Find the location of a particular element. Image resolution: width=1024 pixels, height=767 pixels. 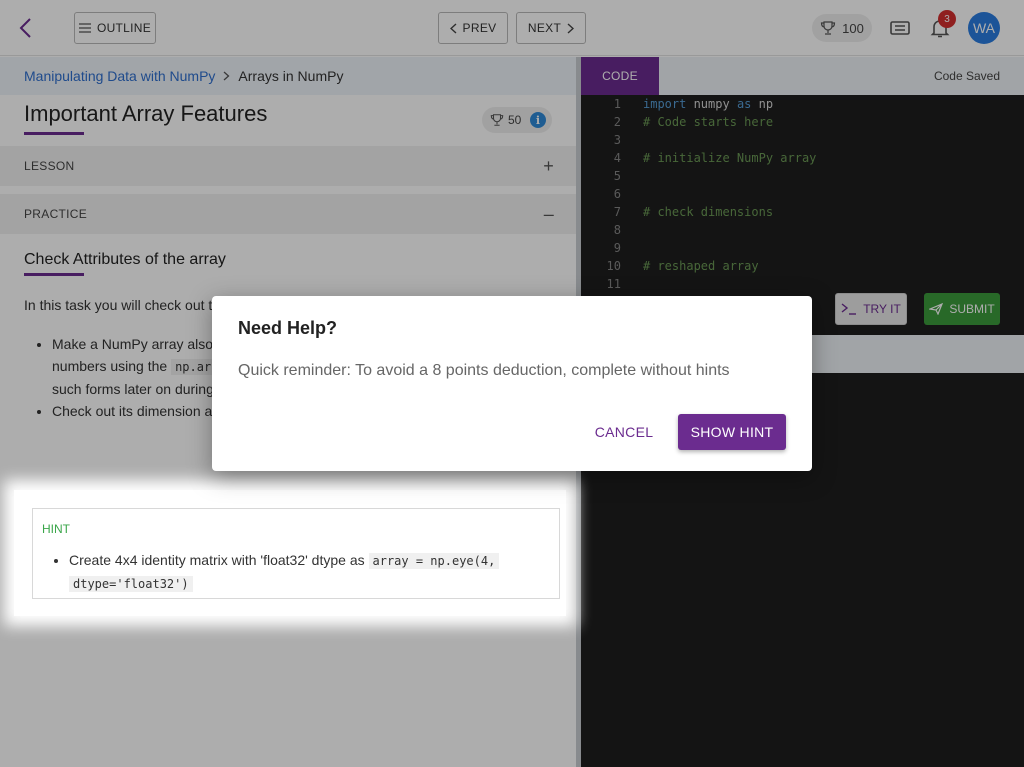

dialog-title: Need Help? is located at coordinates (288, 328).